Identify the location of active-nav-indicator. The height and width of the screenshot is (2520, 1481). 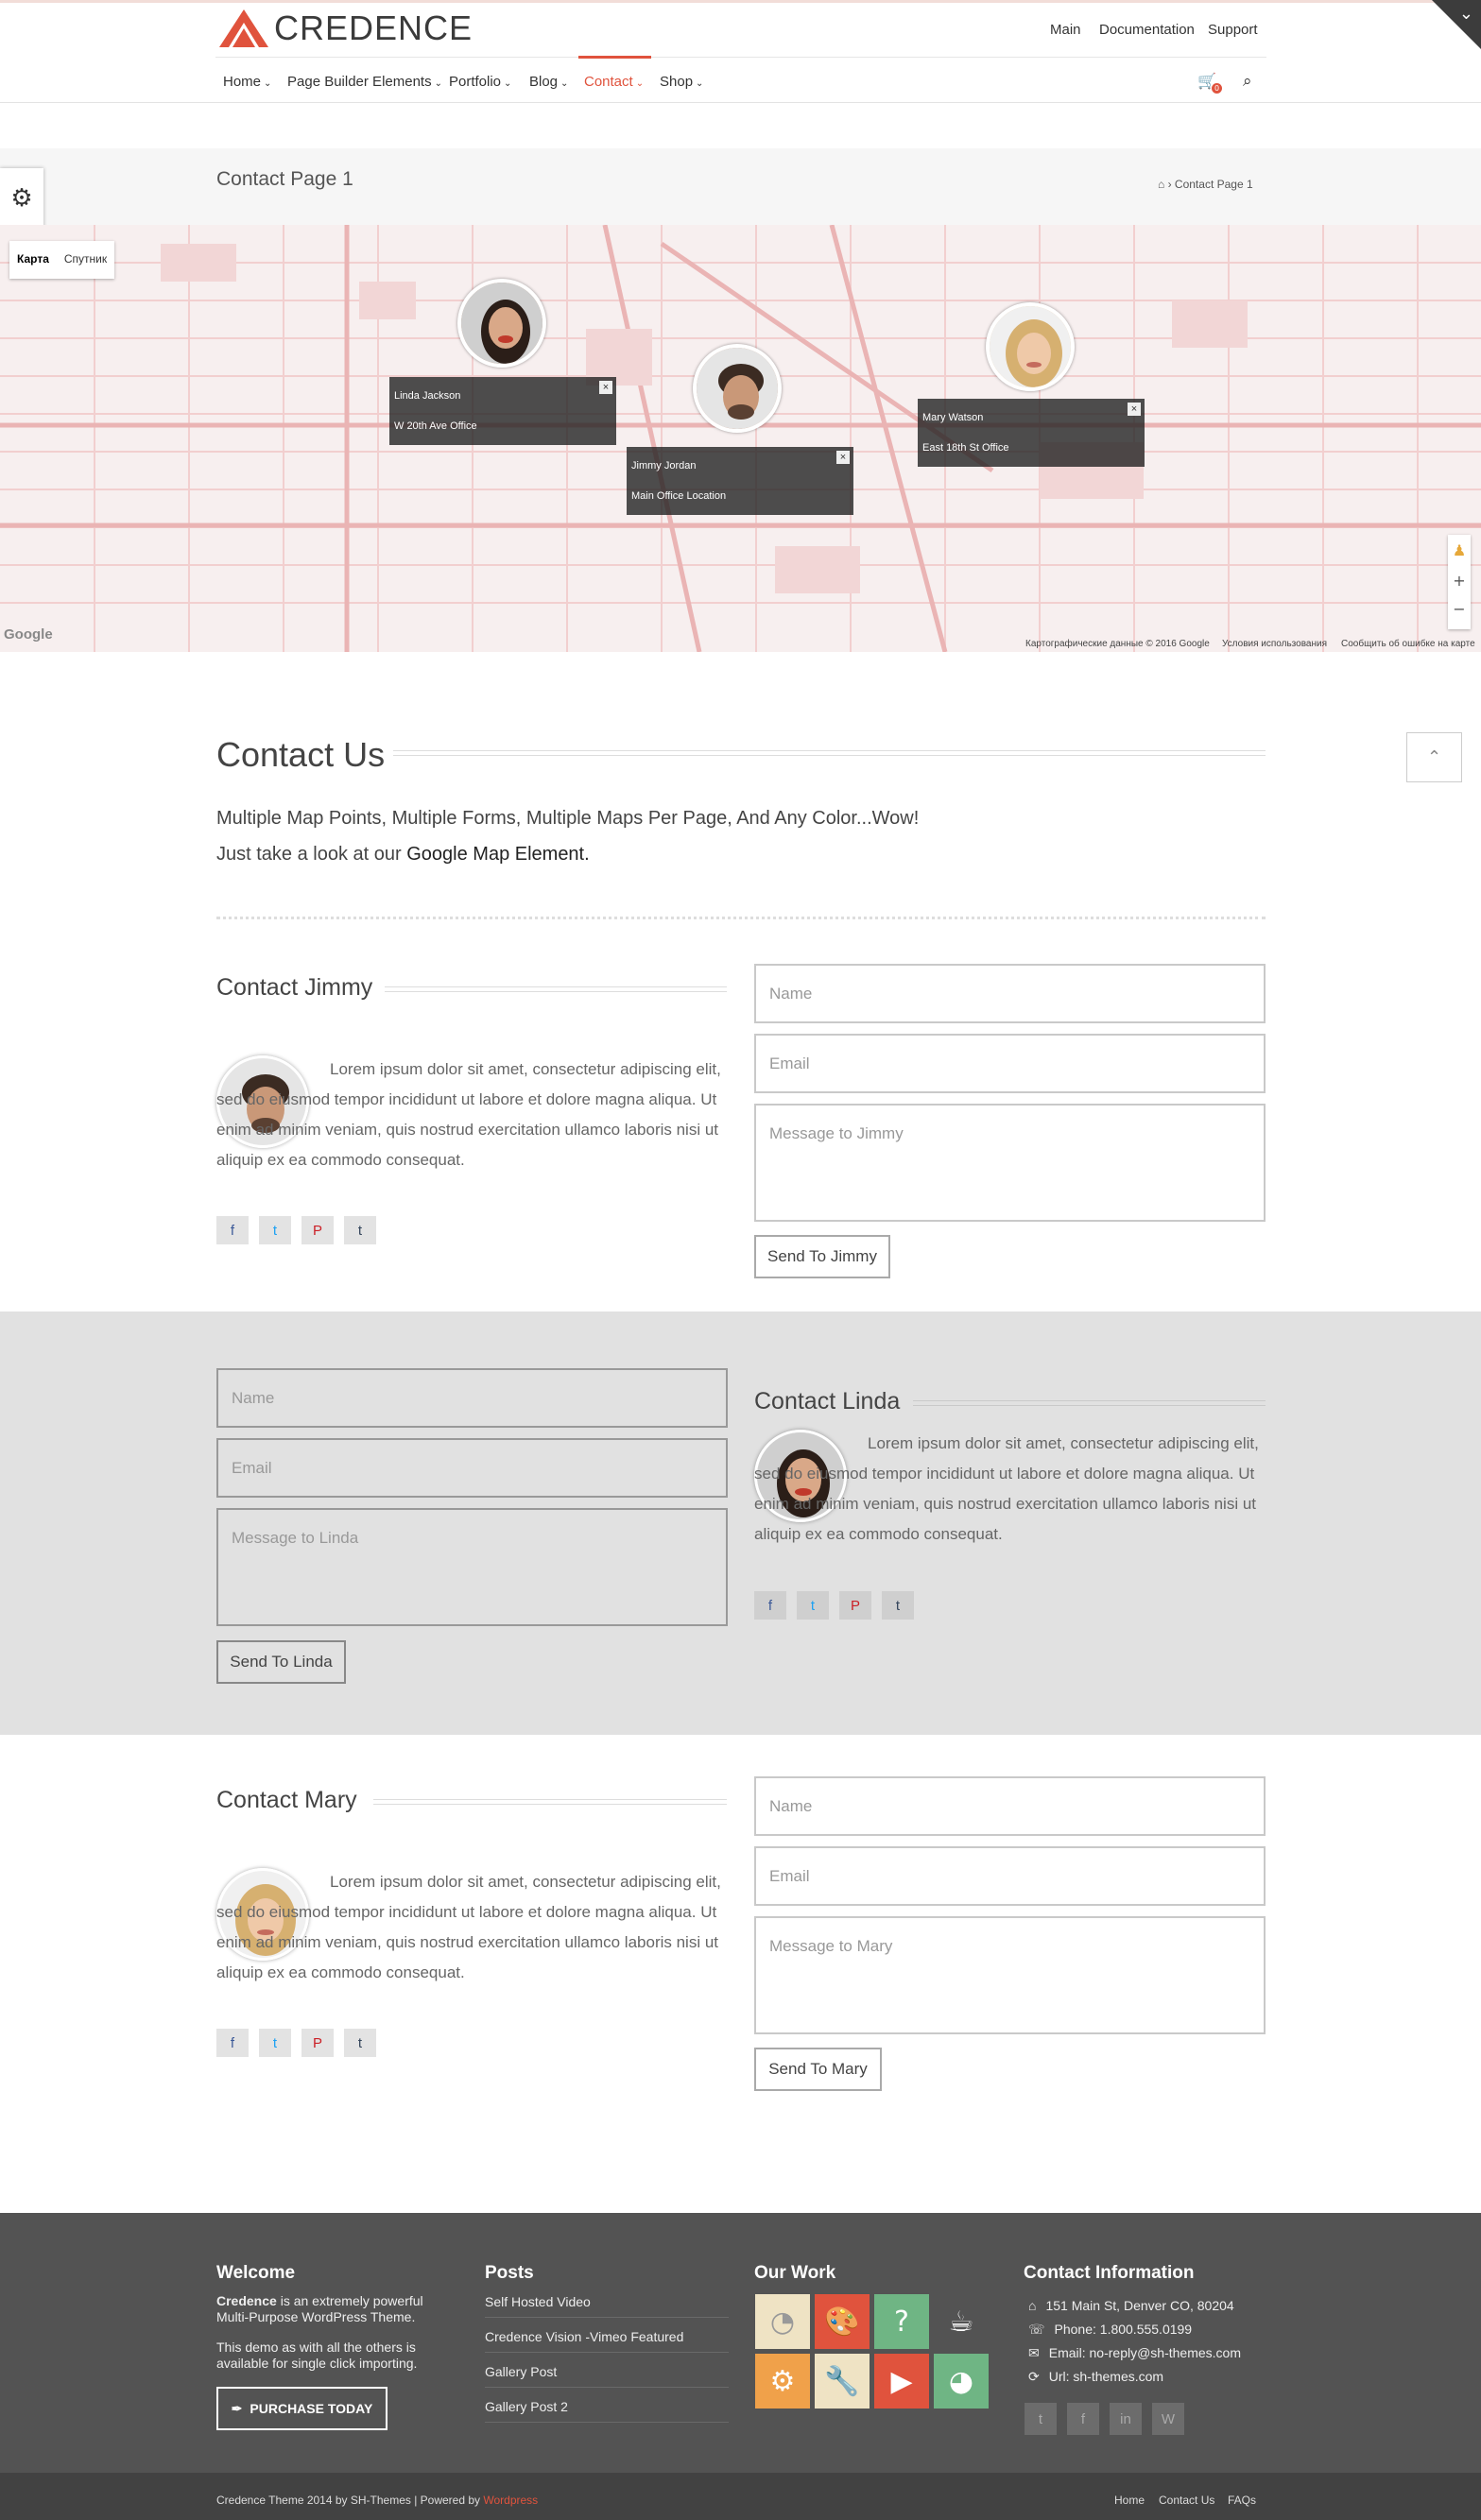
(614, 57).